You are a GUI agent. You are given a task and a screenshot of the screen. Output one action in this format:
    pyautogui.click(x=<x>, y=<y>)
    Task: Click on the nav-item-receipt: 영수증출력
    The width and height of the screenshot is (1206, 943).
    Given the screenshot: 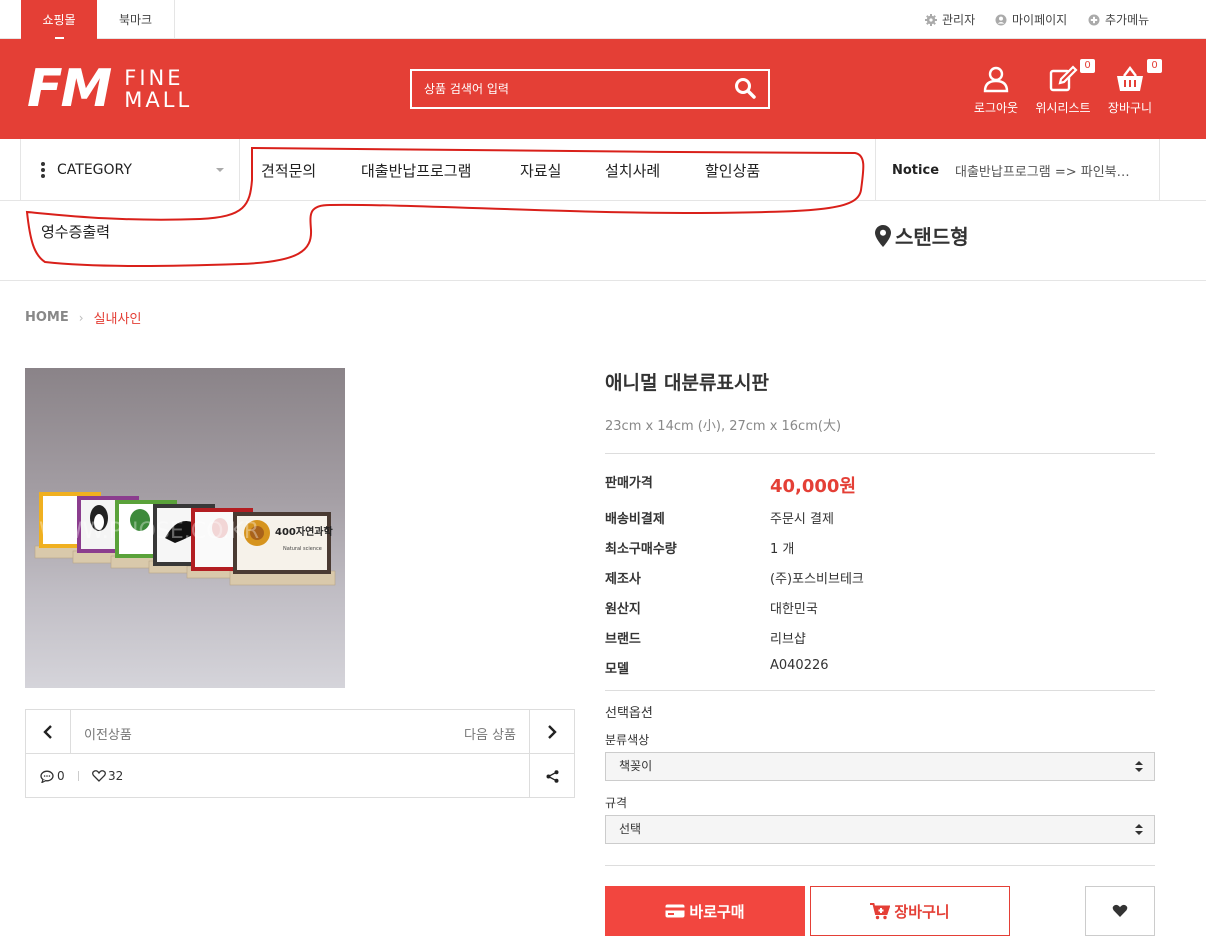 What is the action you would take?
    pyautogui.click(x=75, y=231)
    